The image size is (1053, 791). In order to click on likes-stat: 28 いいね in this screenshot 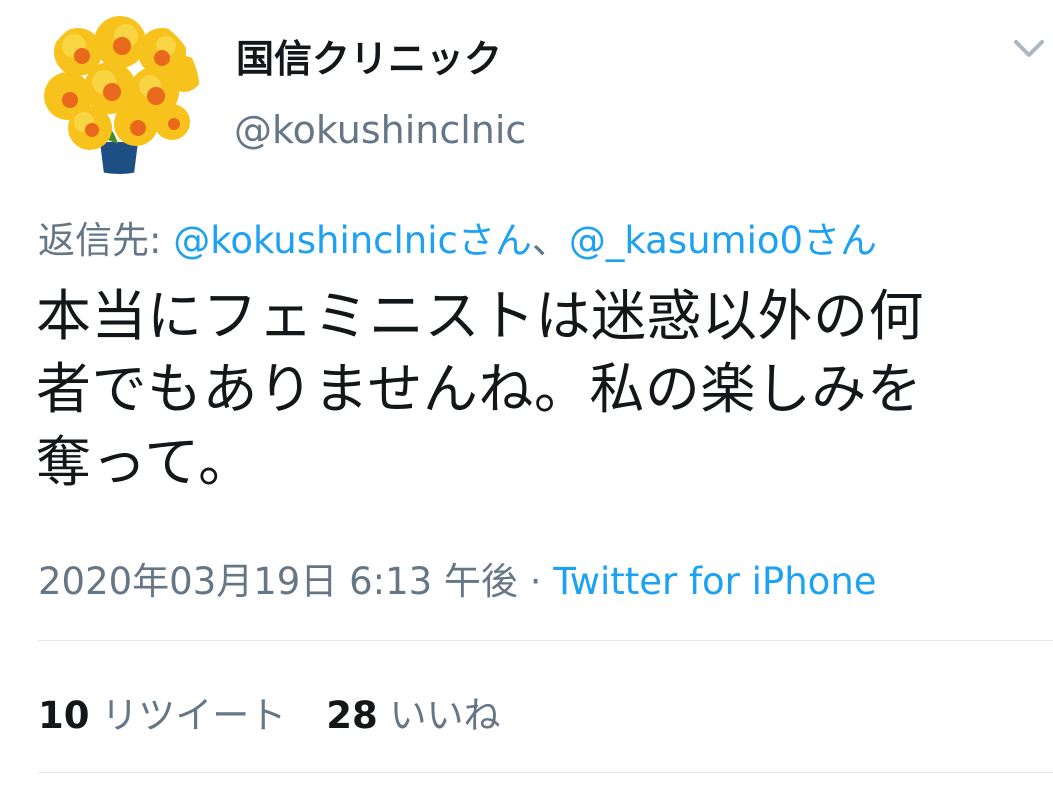, I will do `click(413, 715)`.